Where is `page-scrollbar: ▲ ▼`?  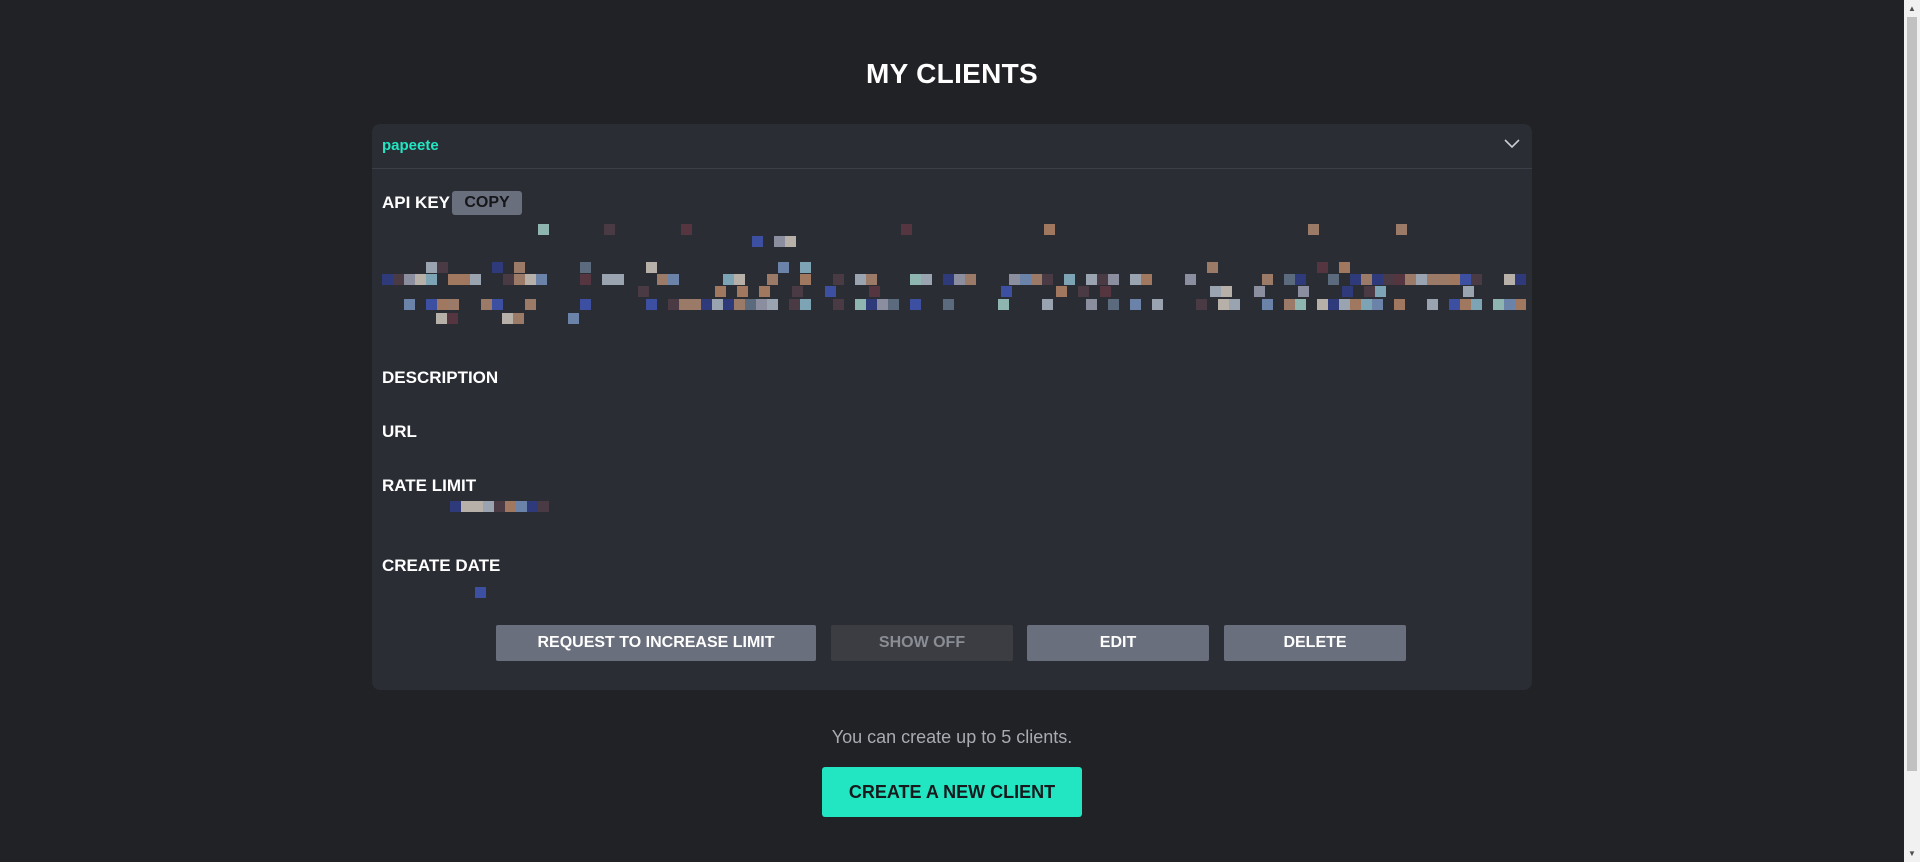
page-scrollbar: ▲ ▼ is located at coordinates (1912, 431).